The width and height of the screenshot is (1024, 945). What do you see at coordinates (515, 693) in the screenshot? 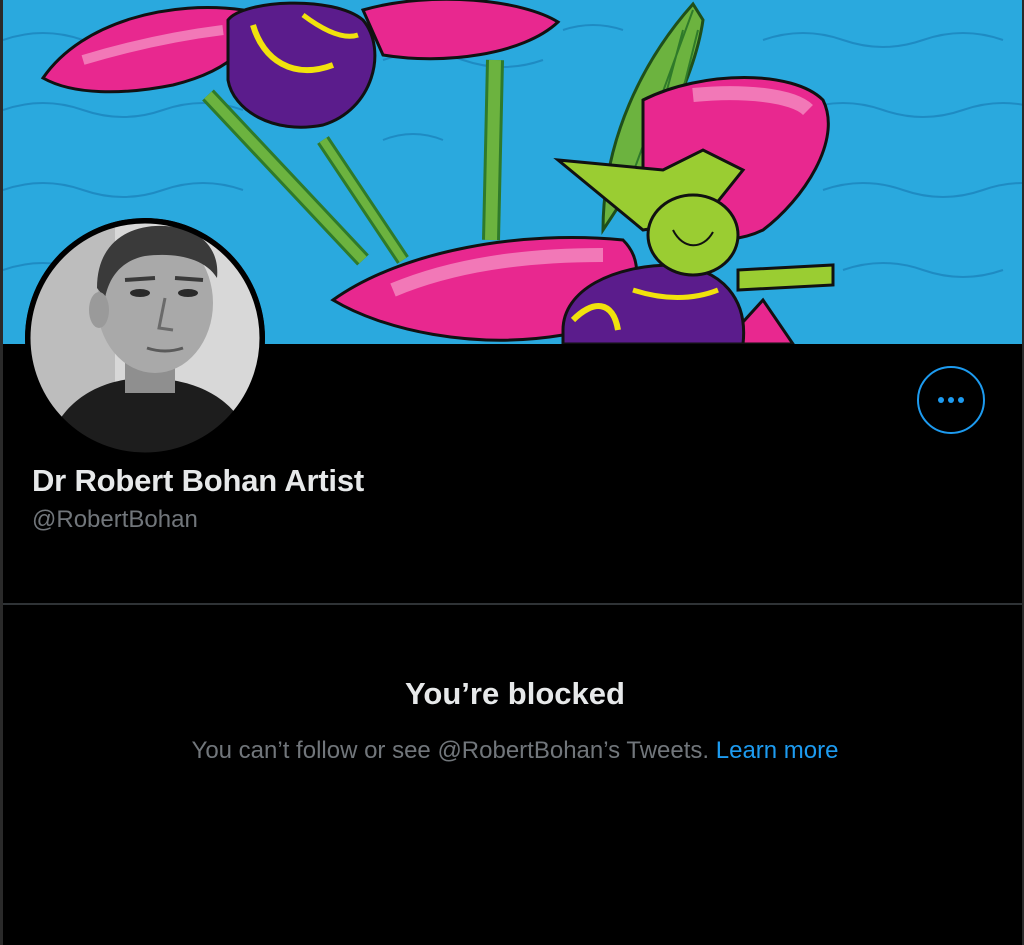
I see `blocked-title: You’re blocked` at bounding box center [515, 693].